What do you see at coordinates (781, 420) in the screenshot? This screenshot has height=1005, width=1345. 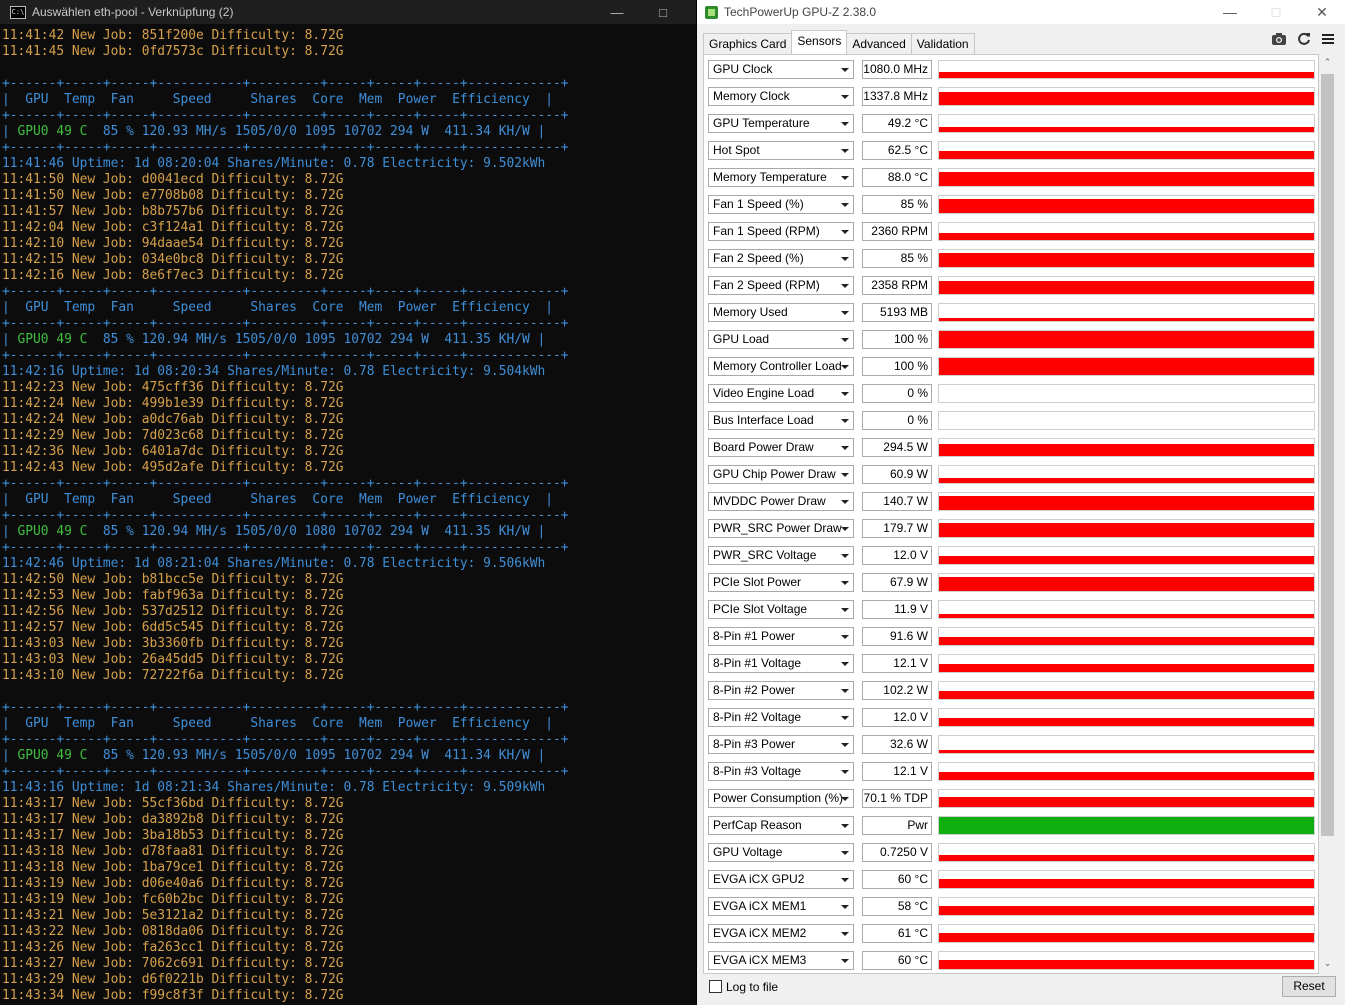 I see `sensor-select: Bus Interface Load` at bounding box center [781, 420].